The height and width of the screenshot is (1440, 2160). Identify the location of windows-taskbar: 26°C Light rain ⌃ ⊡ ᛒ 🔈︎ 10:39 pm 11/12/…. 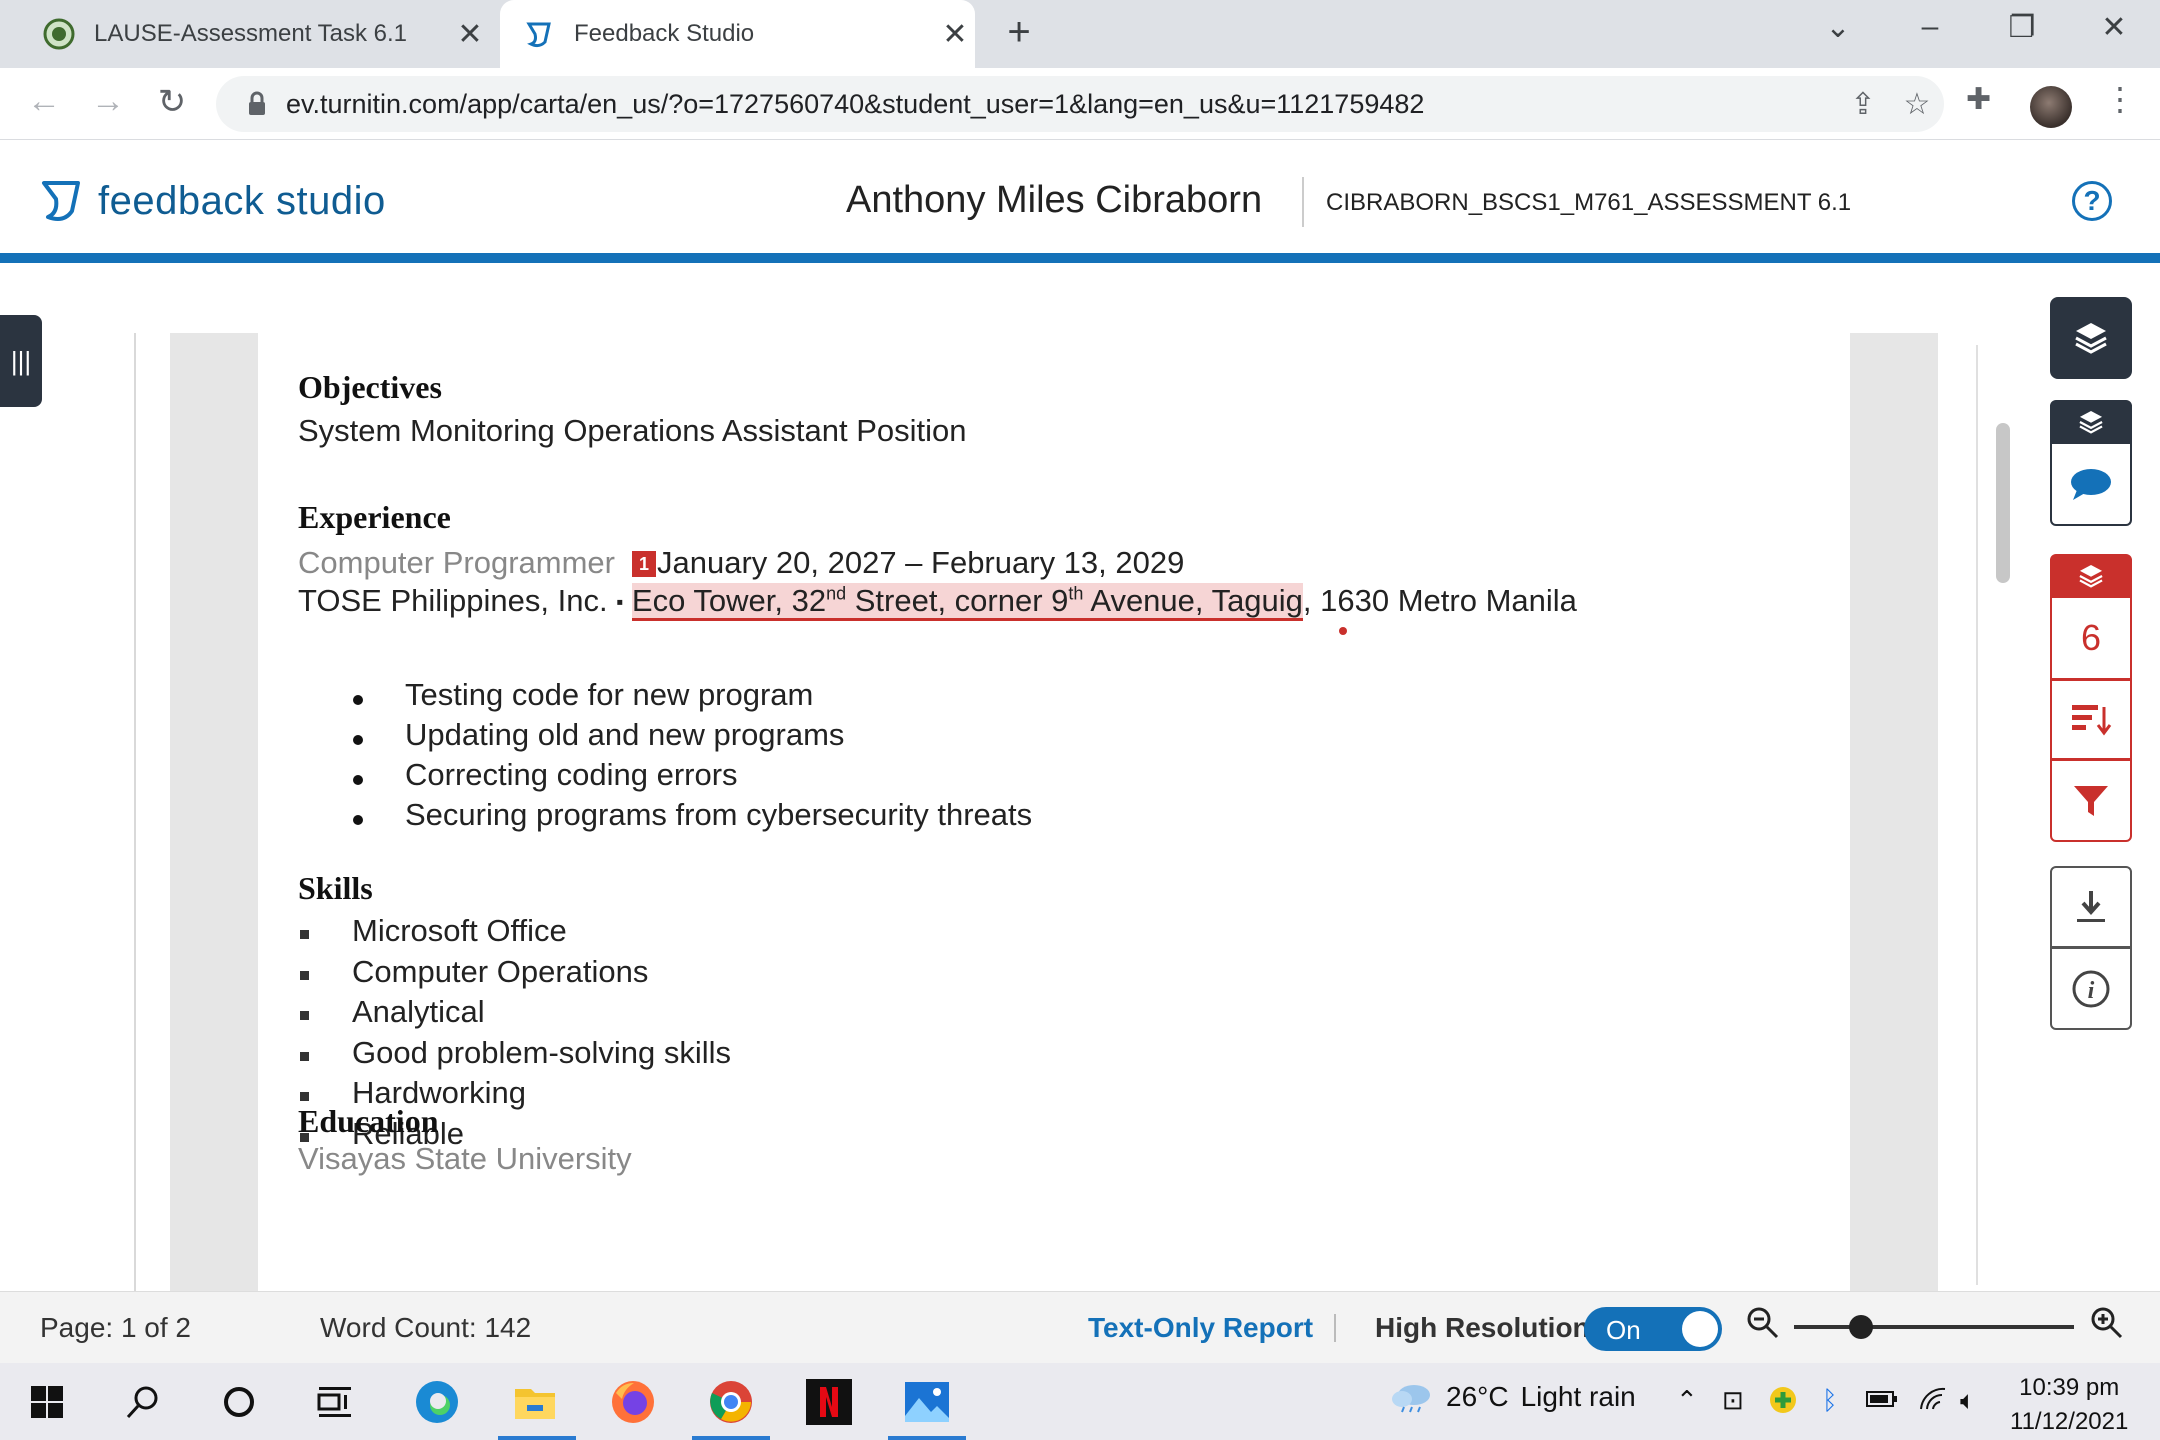
(1080, 1401).